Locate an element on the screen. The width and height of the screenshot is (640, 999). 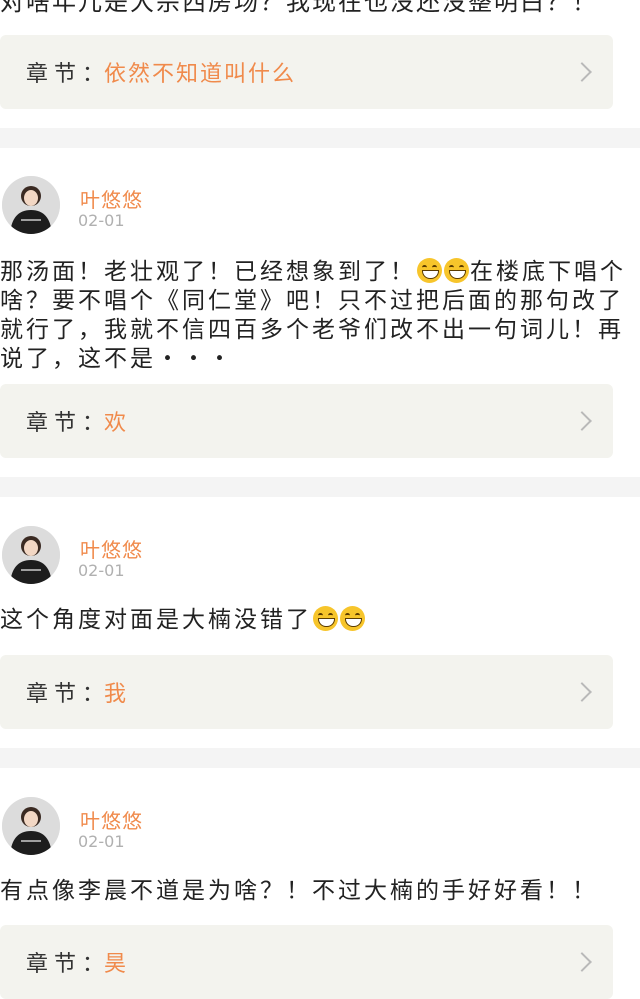
chapter-link: 章节： 我 is located at coordinates (306, 692).